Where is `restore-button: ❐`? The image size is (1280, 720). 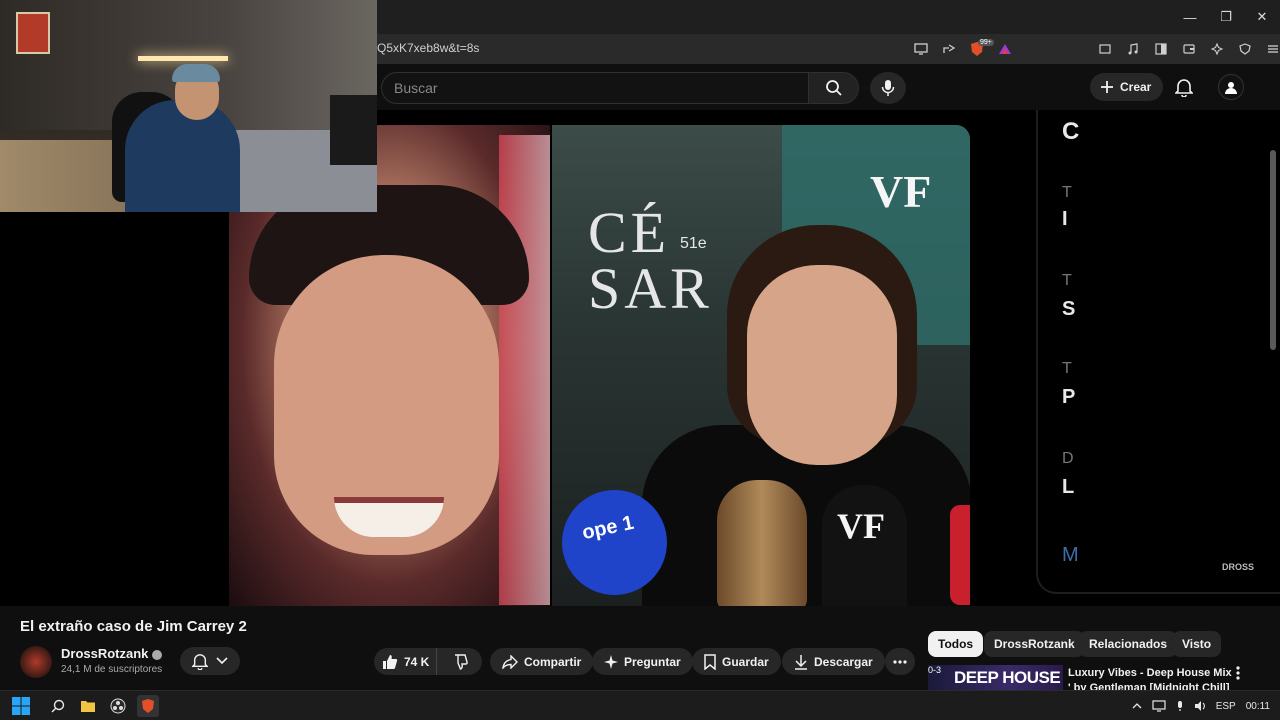
restore-button: ❐ is located at coordinates (1226, 17).